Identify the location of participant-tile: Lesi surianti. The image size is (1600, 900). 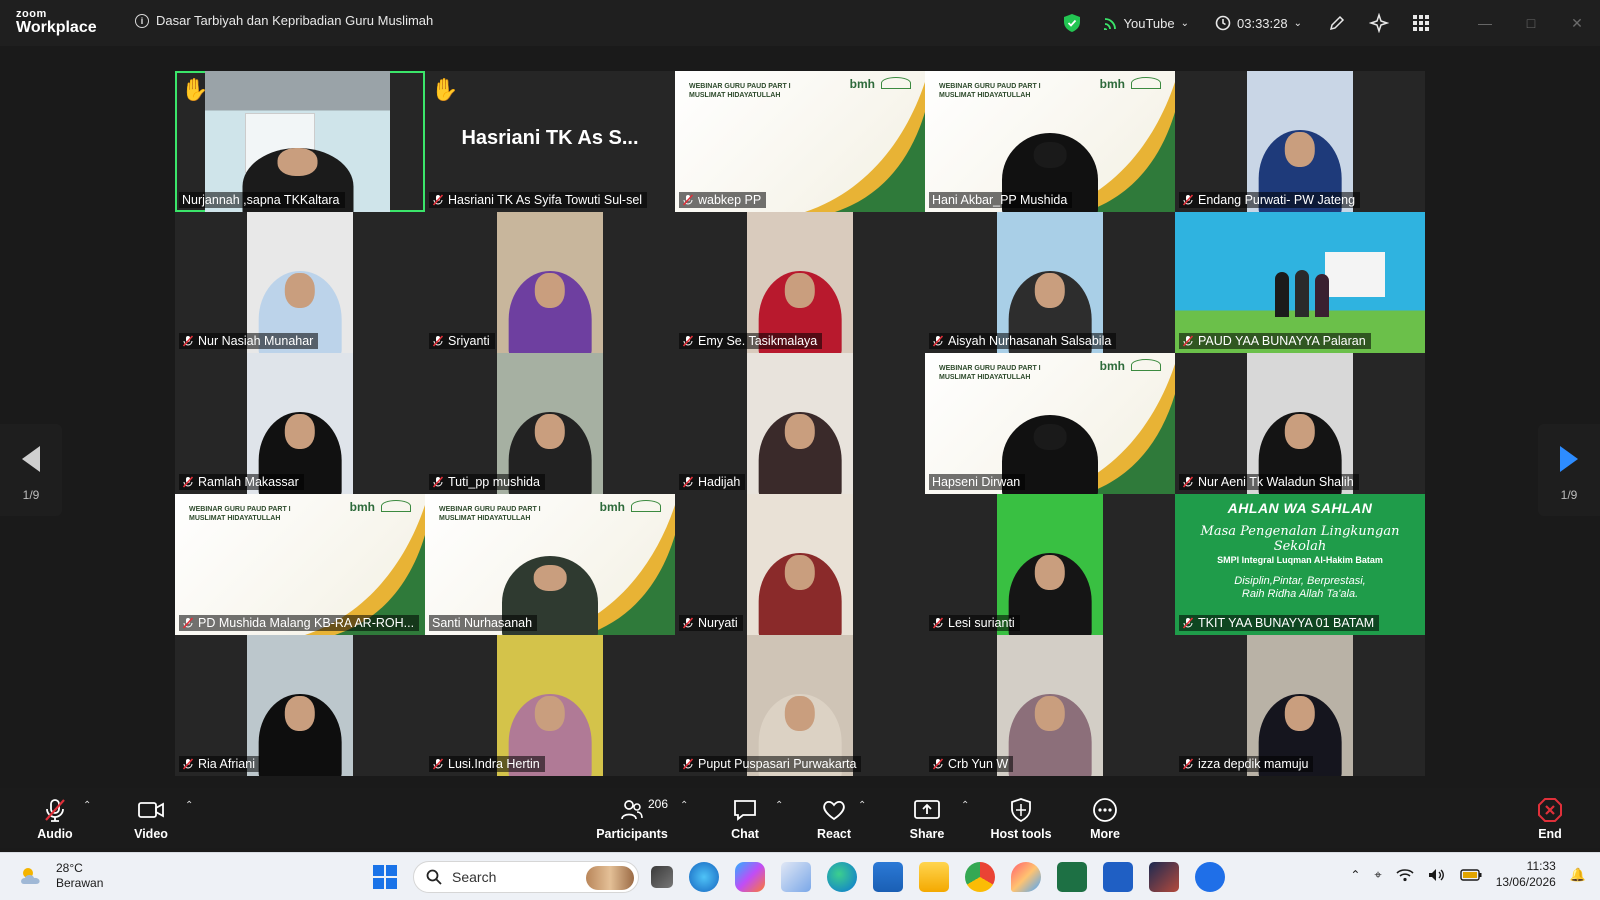
(1050, 564).